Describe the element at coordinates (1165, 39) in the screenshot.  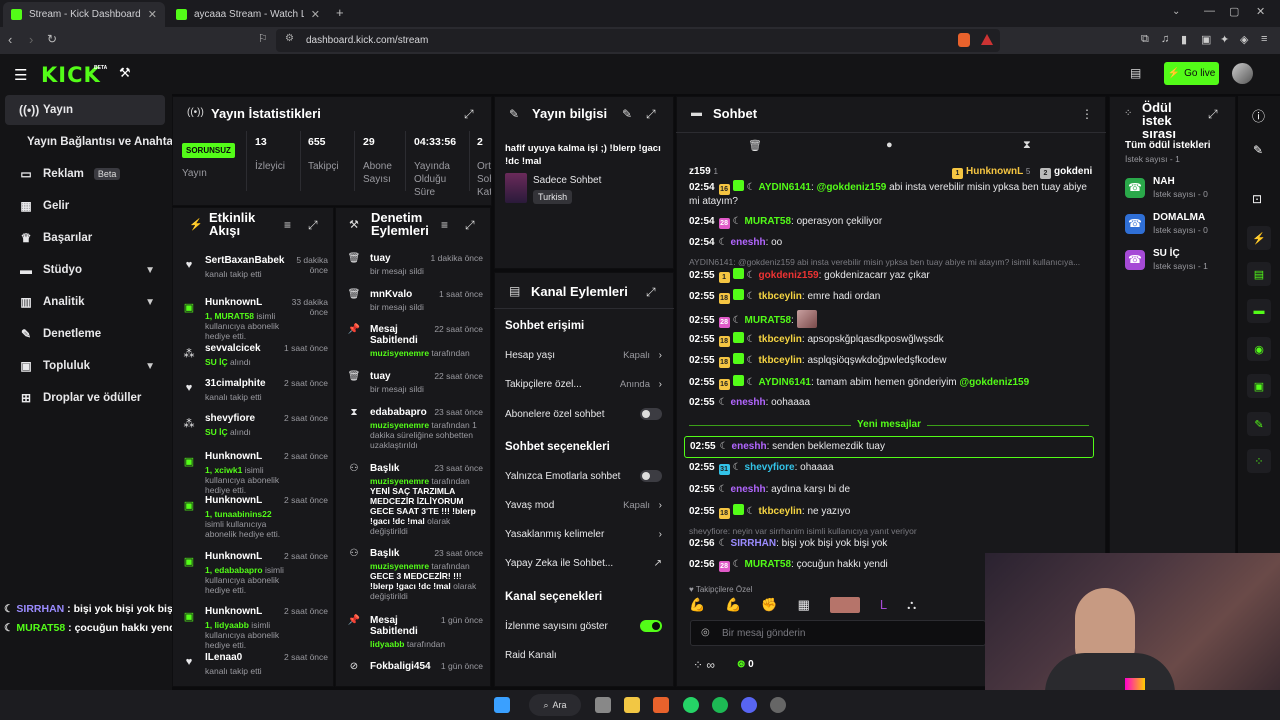
I see `media-icon: ♫` at that location.